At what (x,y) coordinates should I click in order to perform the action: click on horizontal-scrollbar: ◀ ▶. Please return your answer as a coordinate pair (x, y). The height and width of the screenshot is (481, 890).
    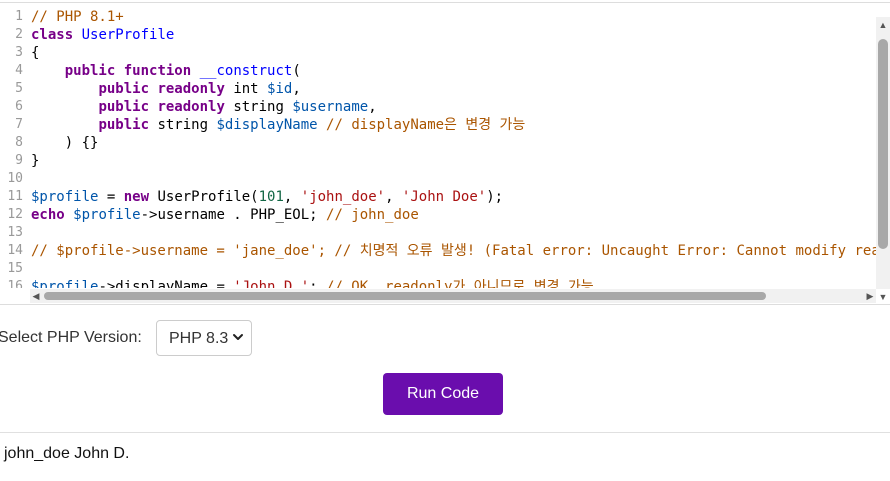
    Looking at the image, I should click on (453, 296).